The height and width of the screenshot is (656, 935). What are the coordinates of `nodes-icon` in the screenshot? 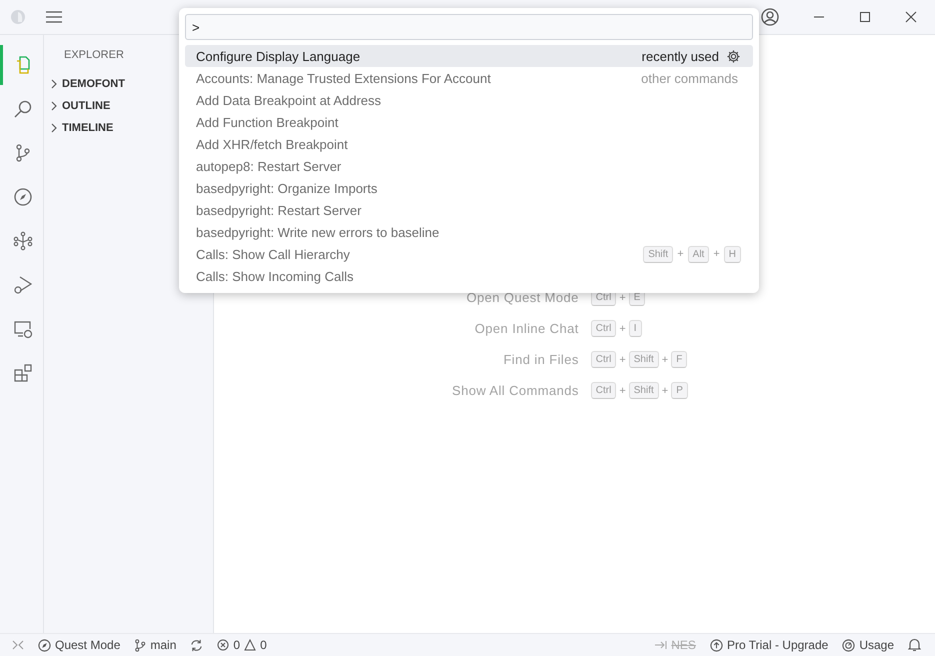 It's located at (23, 241).